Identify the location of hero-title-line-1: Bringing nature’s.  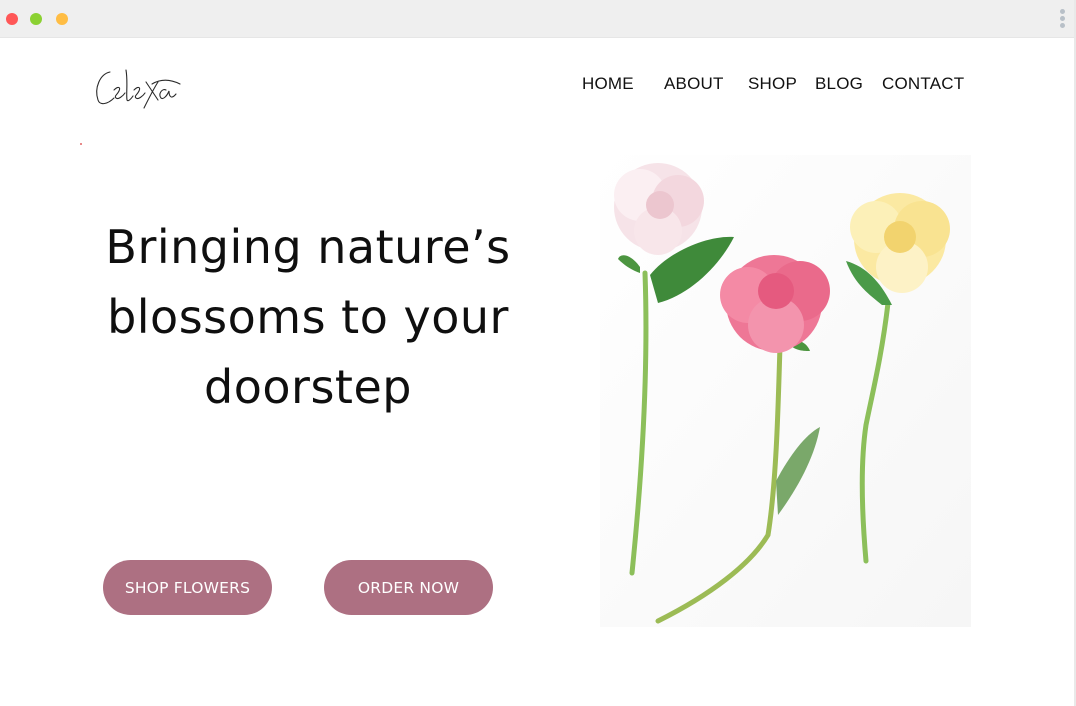
(308, 247).